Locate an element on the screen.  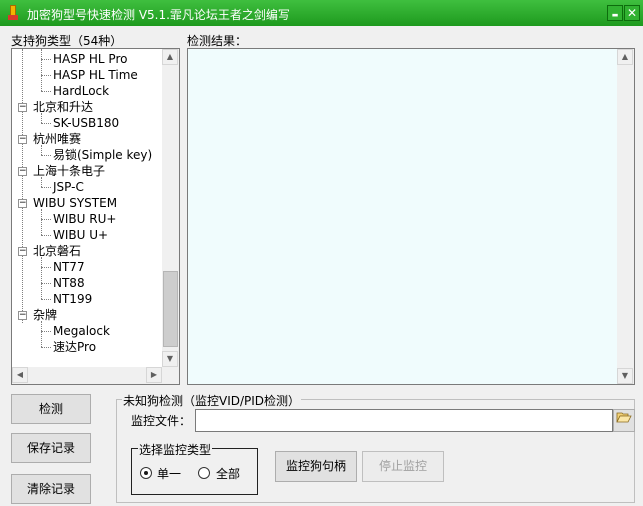
tree-item: 易锁(Simple key) is located at coordinates (102, 155).